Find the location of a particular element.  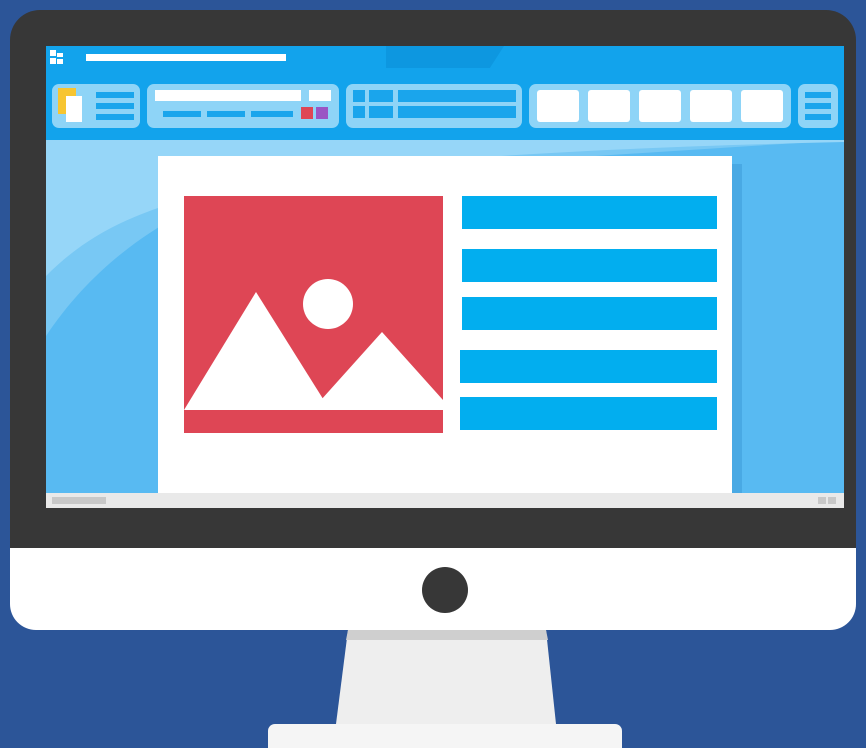

monitor-stand is located at coordinates (446, 677).